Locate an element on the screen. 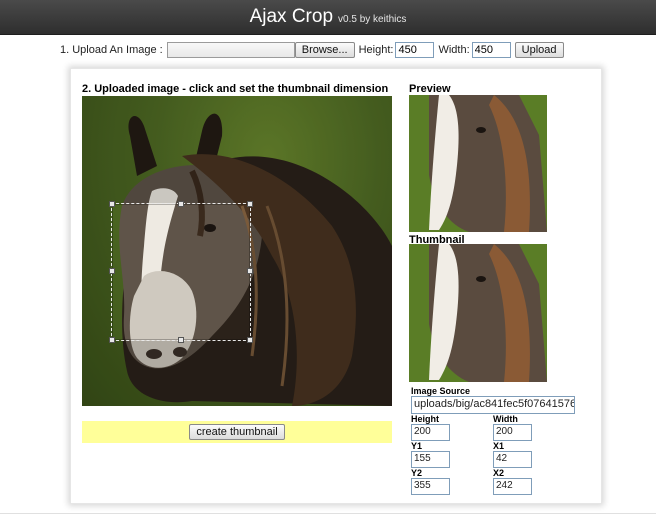 Image resolution: width=656 pixels, height=530 pixels. y2-label: Y2 is located at coordinates (417, 473).